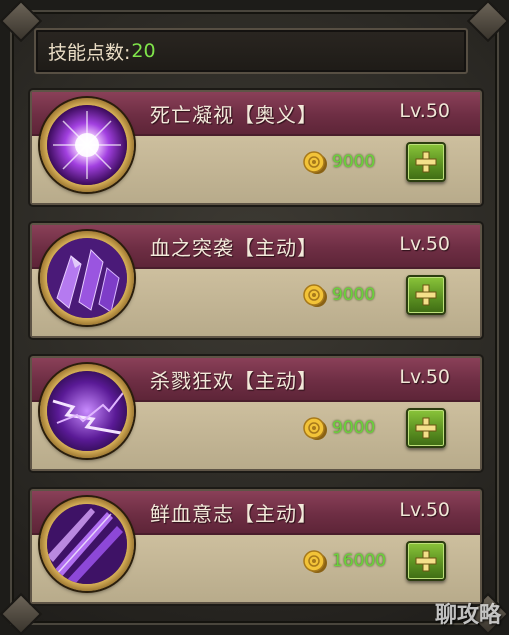 Image resolution: width=509 pixels, height=635 pixels. Describe the element at coordinates (467, 615) in the screenshot. I see `site-watermark: 聊攻略` at that location.